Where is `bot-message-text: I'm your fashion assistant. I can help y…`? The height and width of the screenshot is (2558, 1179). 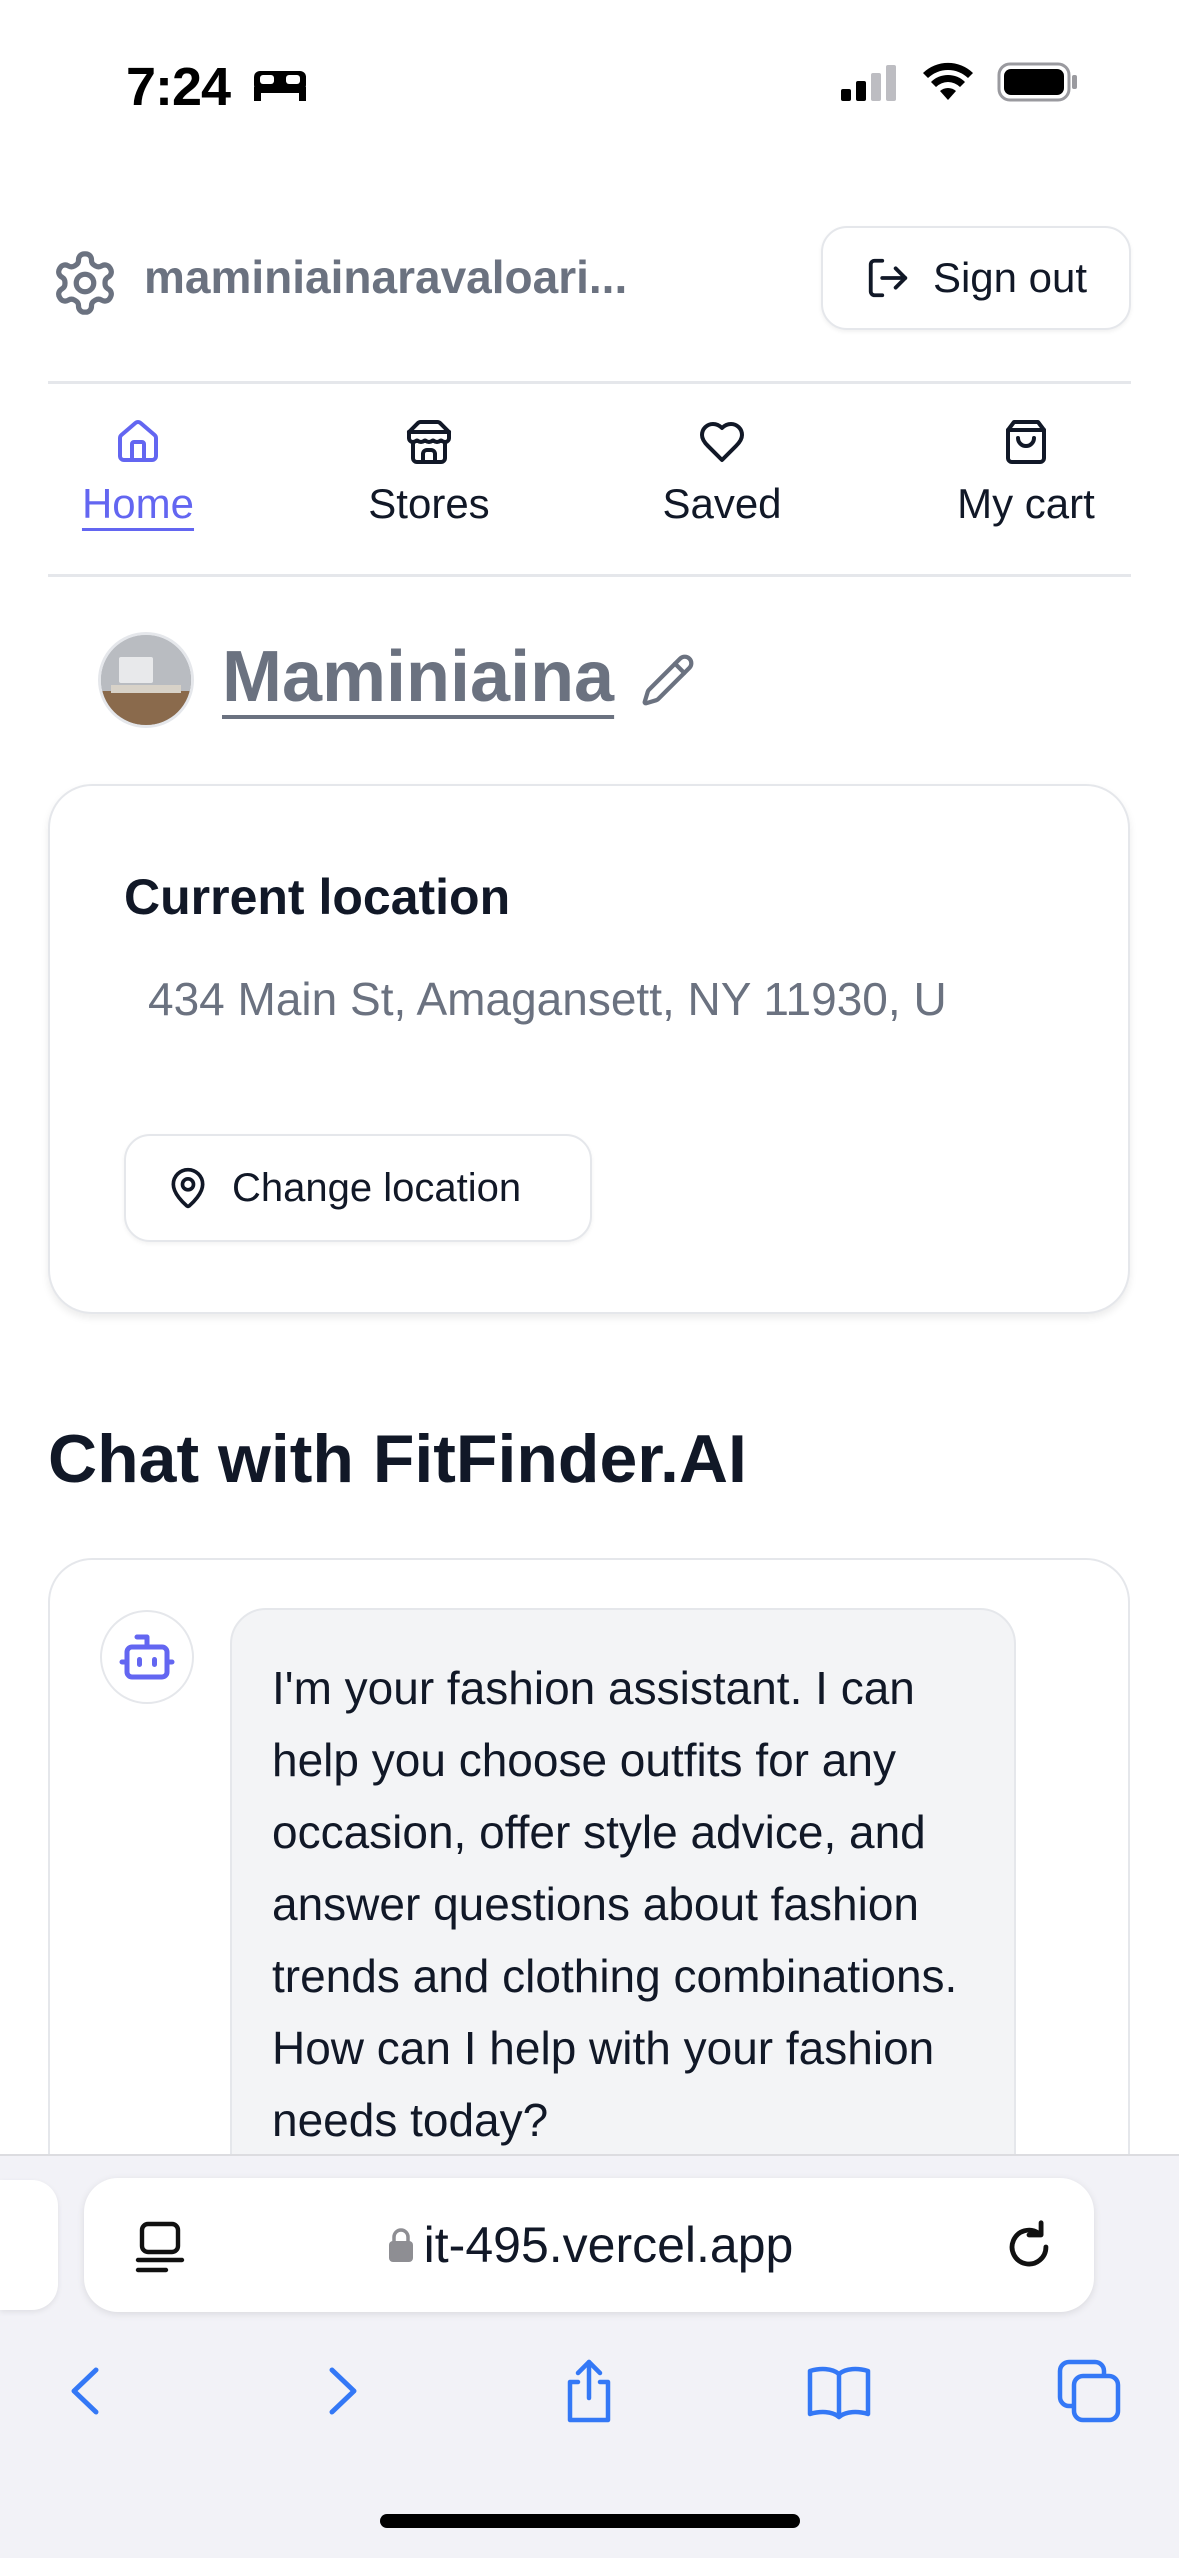
bot-message-text: I'm your fashion assistant. I can help y… is located at coordinates (615, 1904).